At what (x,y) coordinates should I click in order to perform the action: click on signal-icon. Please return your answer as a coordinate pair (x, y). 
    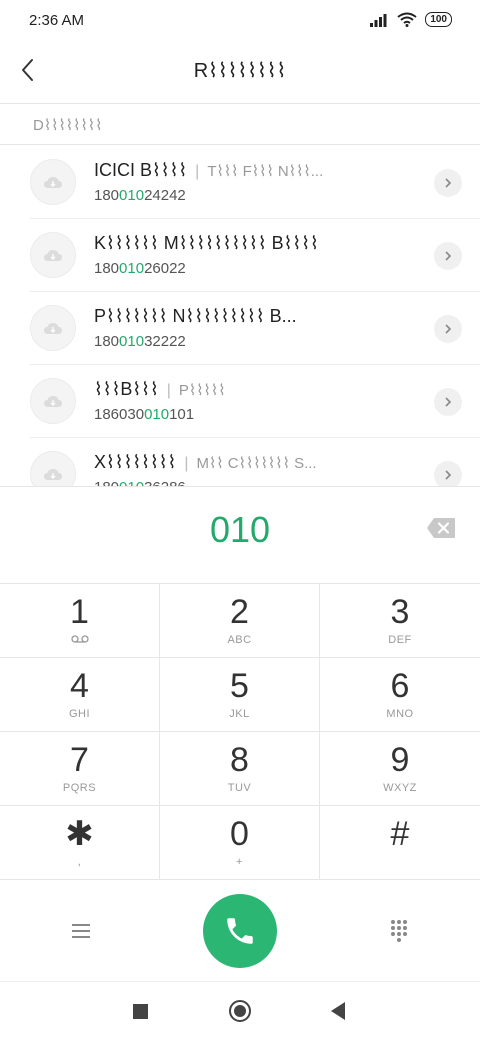
    Looking at the image, I should click on (378, 20).